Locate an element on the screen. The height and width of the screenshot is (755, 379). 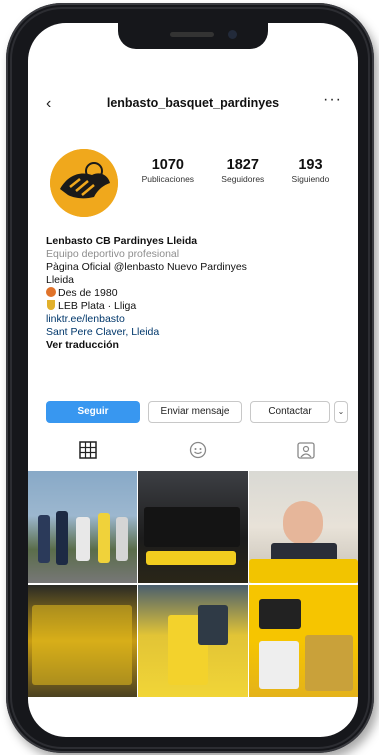
bio-line-founded: Des de 1980 is located at coordinates (196, 293).